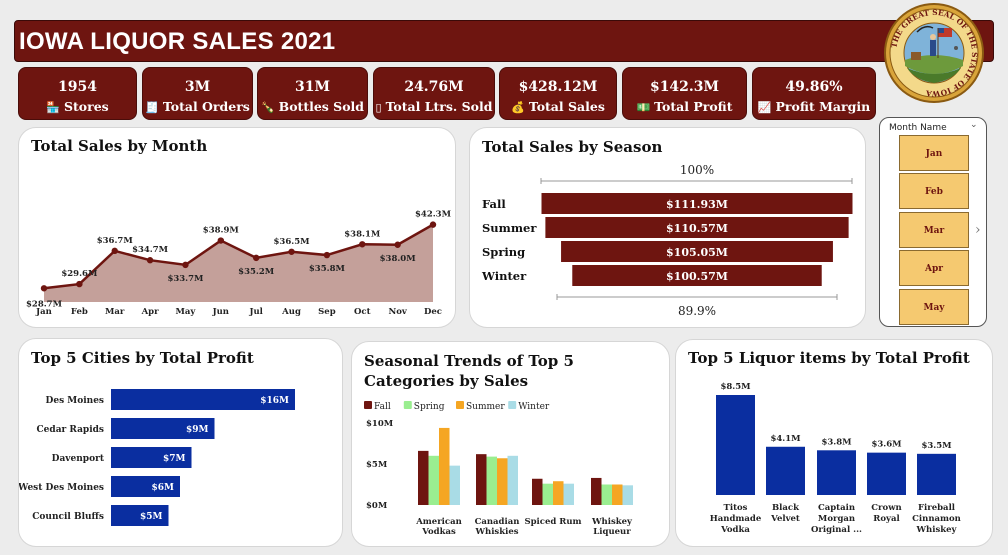  What do you see at coordinates (378, 107) in the screenshot?
I see `container-icon: ▯` at bounding box center [378, 107].